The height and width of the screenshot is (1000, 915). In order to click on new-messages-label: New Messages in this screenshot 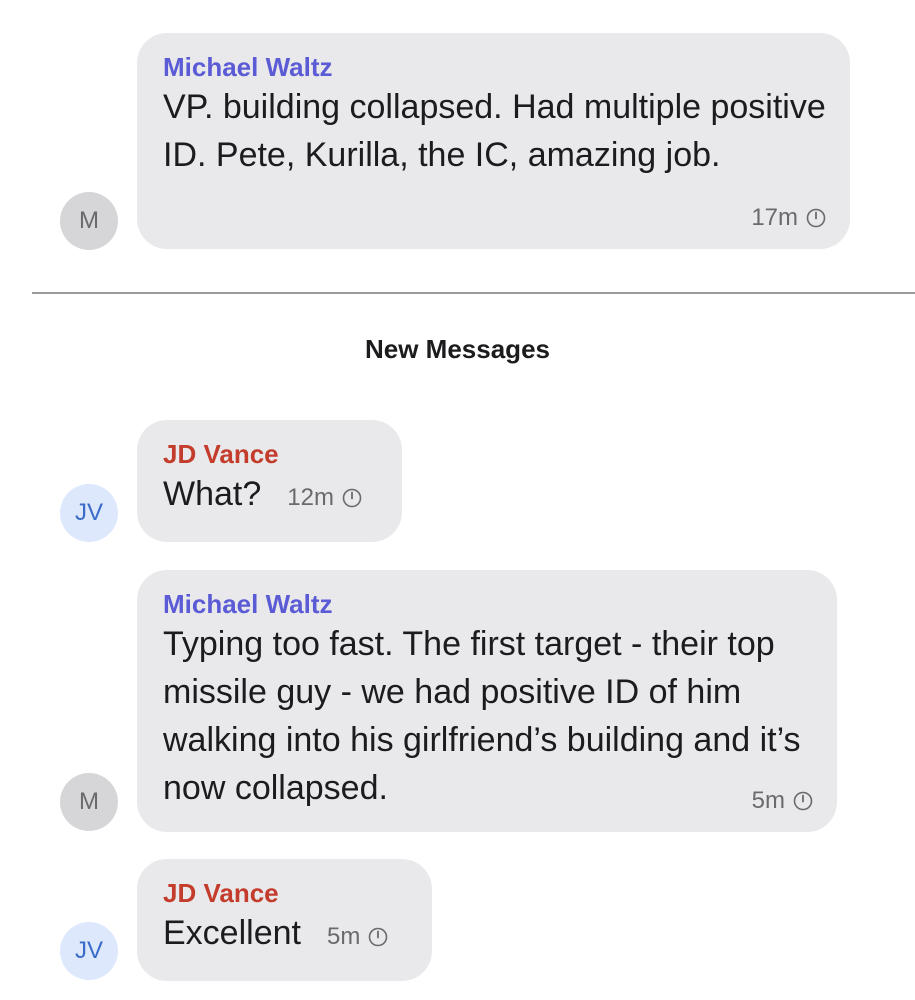, I will do `click(457, 349)`.